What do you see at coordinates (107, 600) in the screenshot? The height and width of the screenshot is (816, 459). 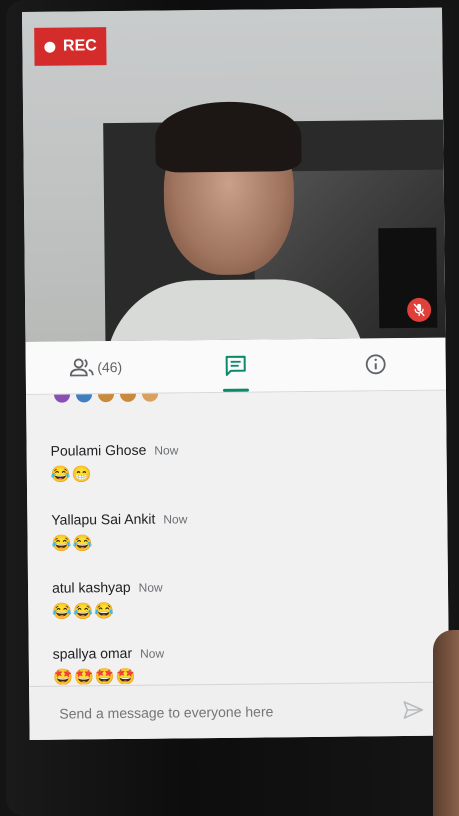 I see `chat-message: atul kashyap Now 😂😂😂` at bounding box center [107, 600].